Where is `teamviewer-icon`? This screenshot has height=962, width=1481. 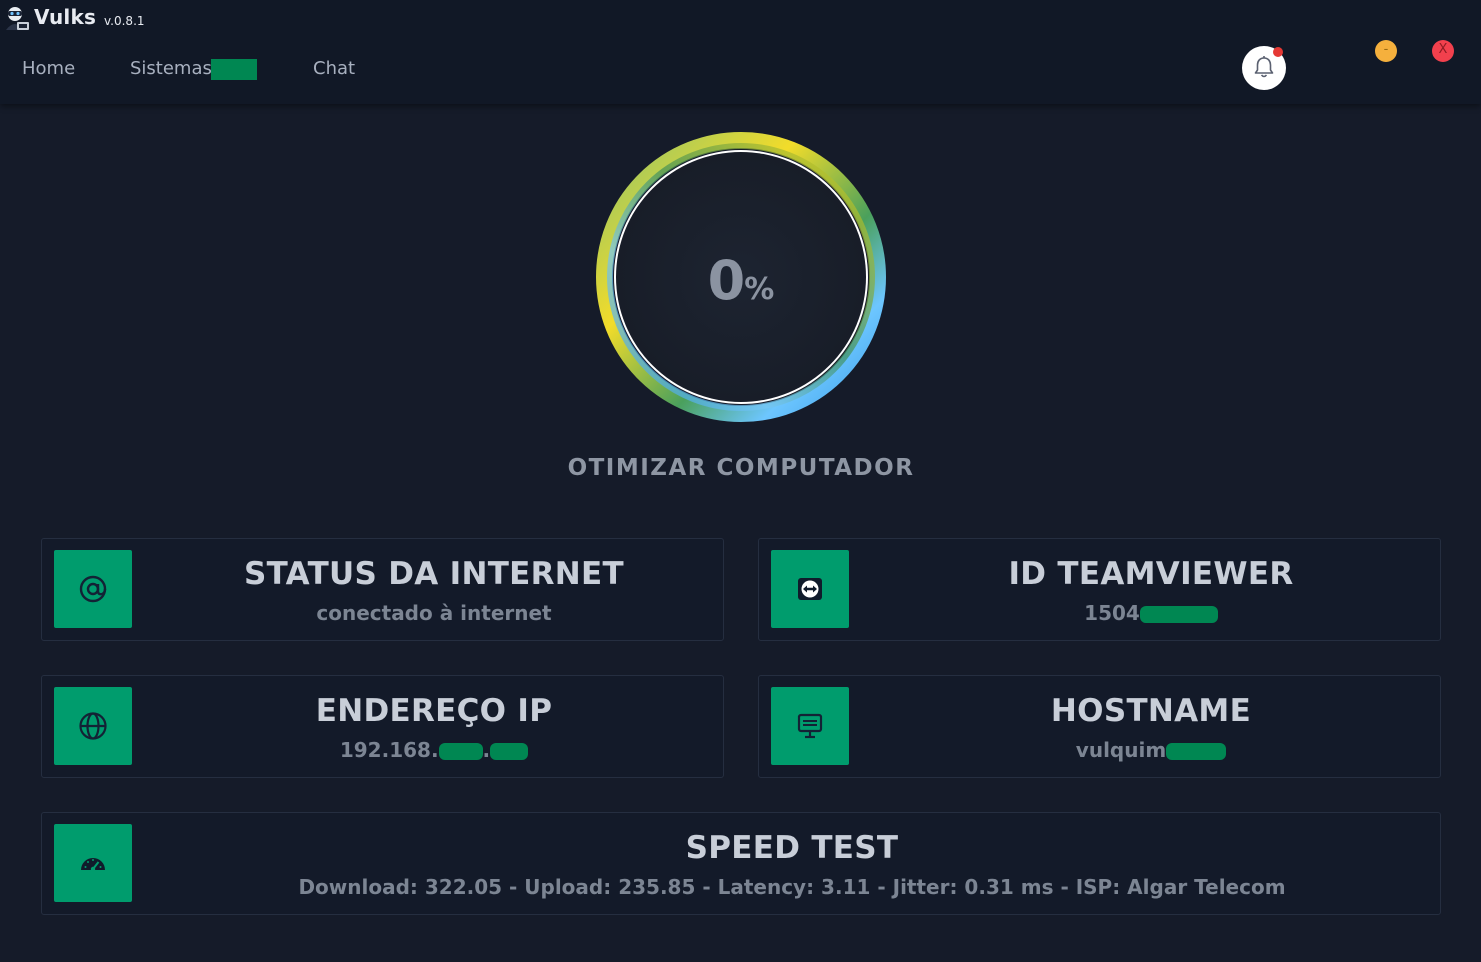 teamviewer-icon is located at coordinates (810, 589).